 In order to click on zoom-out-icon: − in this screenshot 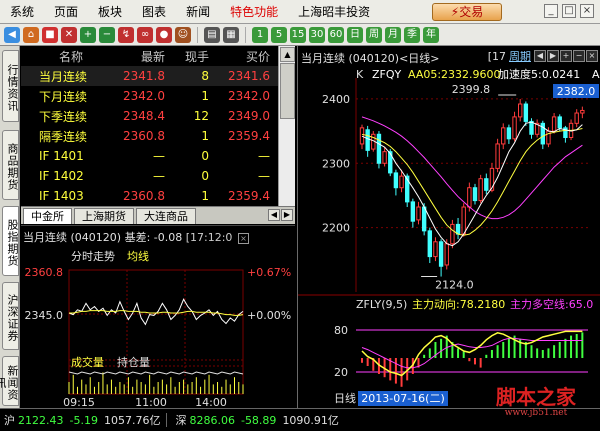, I will do `click(107, 34)`.